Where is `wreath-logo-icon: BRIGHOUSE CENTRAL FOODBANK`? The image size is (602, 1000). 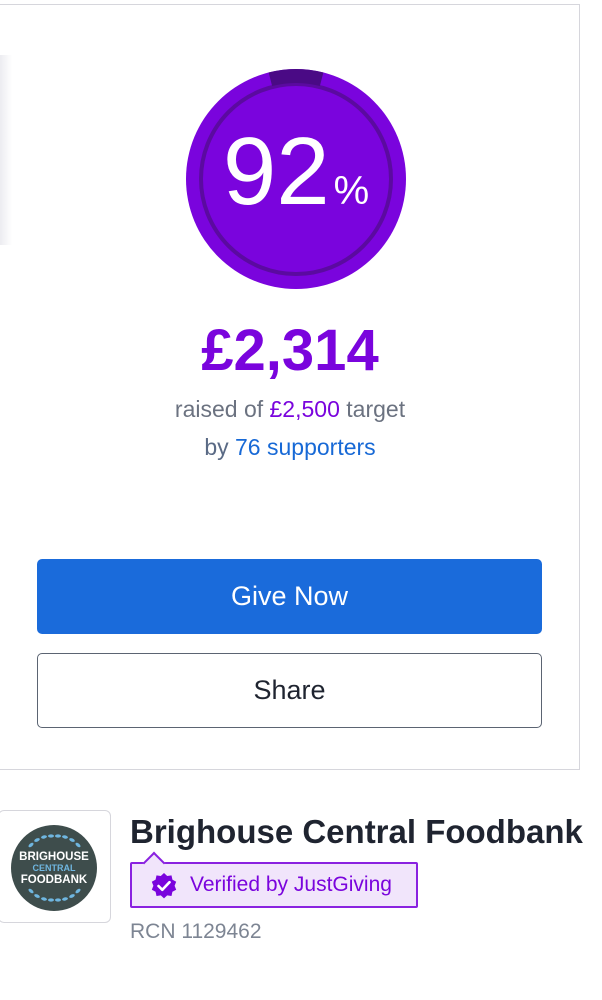 wreath-logo-icon: BRIGHOUSE CENTRAL FOODBANK is located at coordinates (54, 868).